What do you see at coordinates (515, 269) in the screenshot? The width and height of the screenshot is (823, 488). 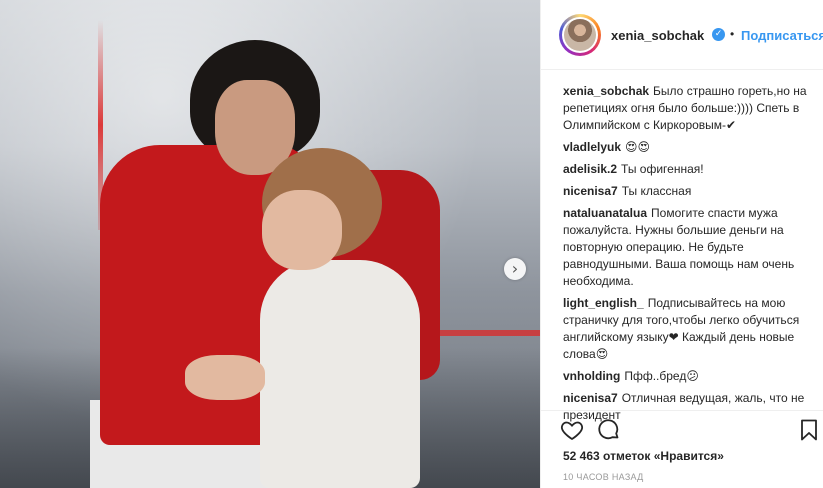 I see `chevron-right-icon: ›` at bounding box center [515, 269].